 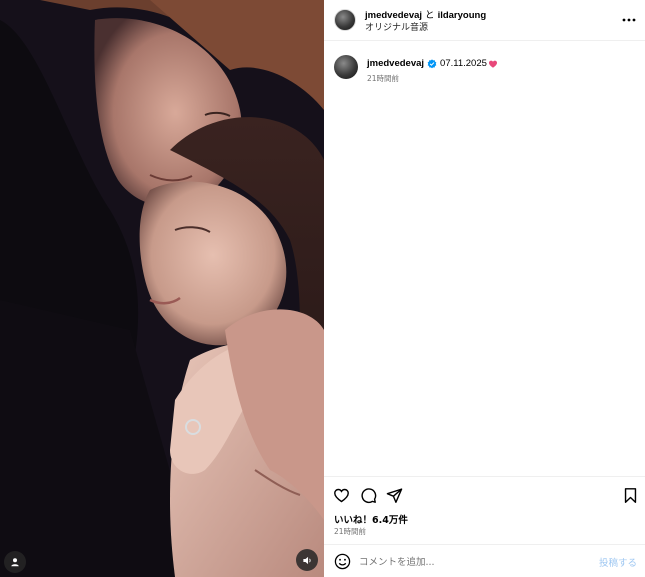 I want to click on post-time: 21時間前, so click(x=350, y=531).